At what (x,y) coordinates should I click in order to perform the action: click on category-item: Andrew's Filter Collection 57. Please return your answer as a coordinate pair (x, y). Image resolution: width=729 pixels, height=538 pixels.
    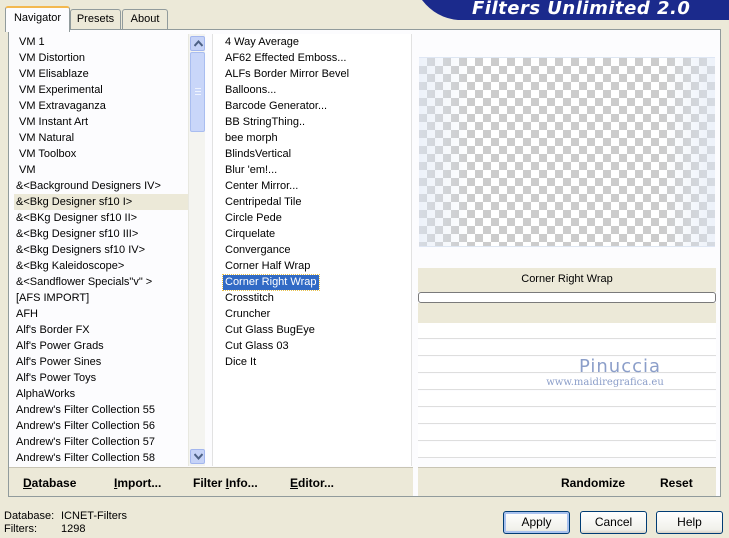
    Looking at the image, I should click on (101, 442).